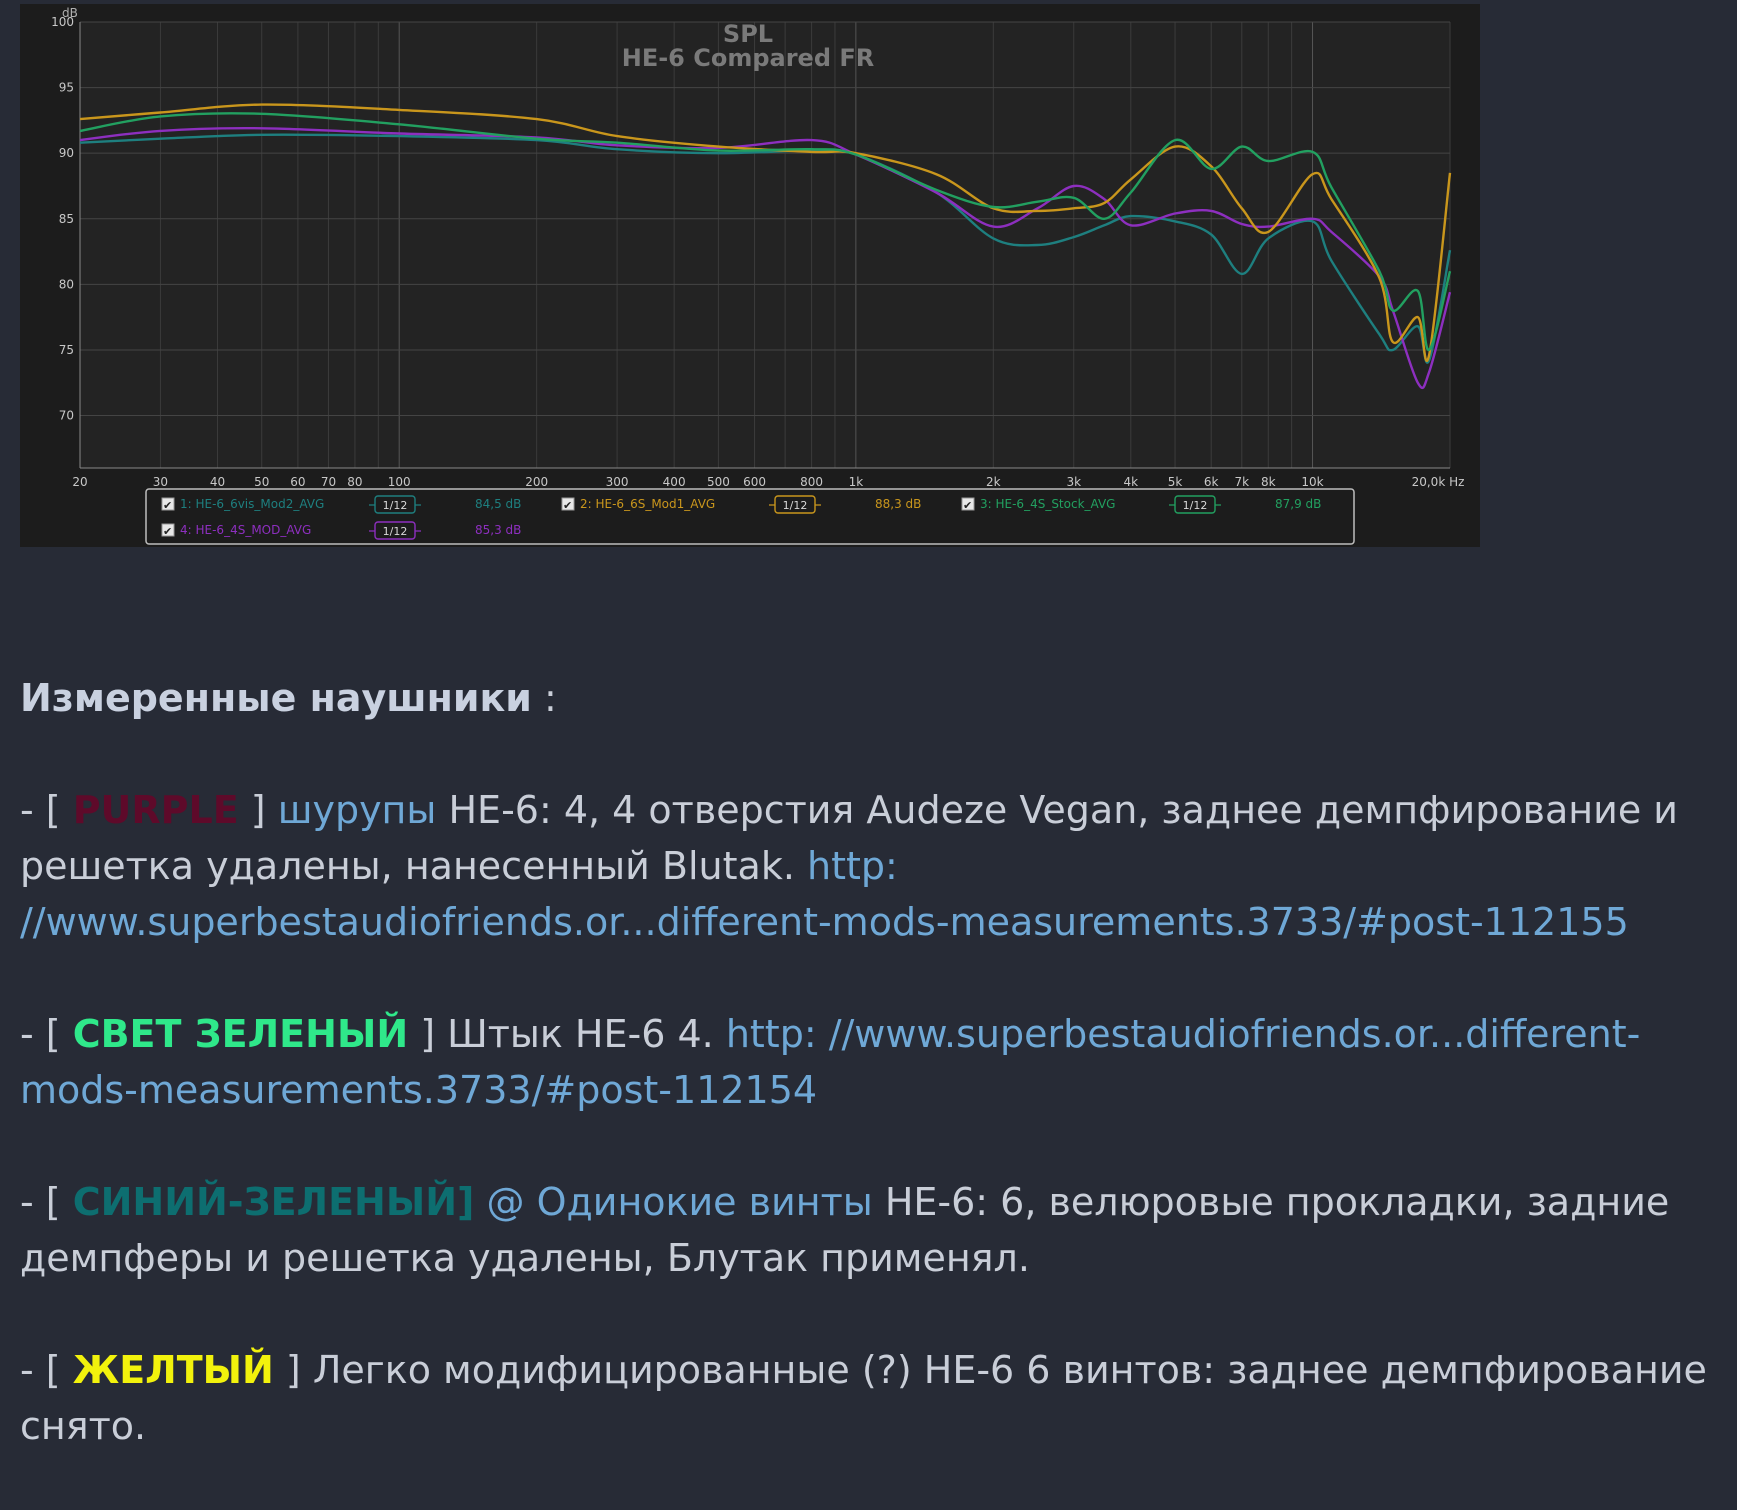  Describe the element at coordinates (544, 698) in the screenshot. I see `heading-suffix: :` at that location.